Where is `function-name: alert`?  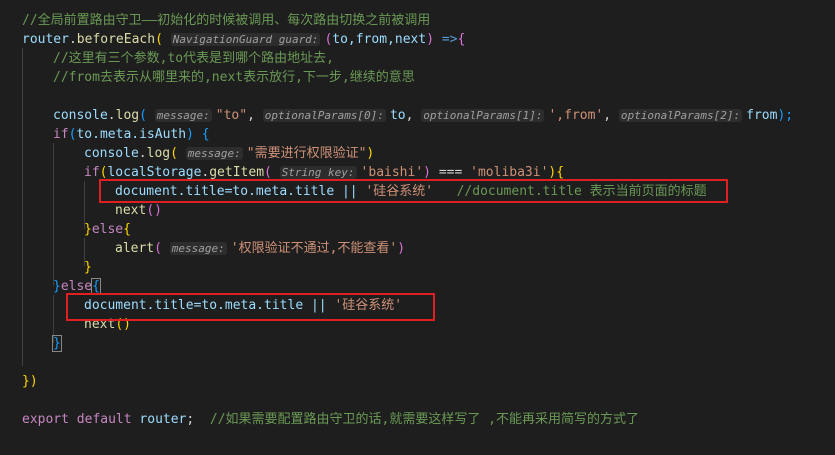 function-name: alert is located at coordinates (135, 248).